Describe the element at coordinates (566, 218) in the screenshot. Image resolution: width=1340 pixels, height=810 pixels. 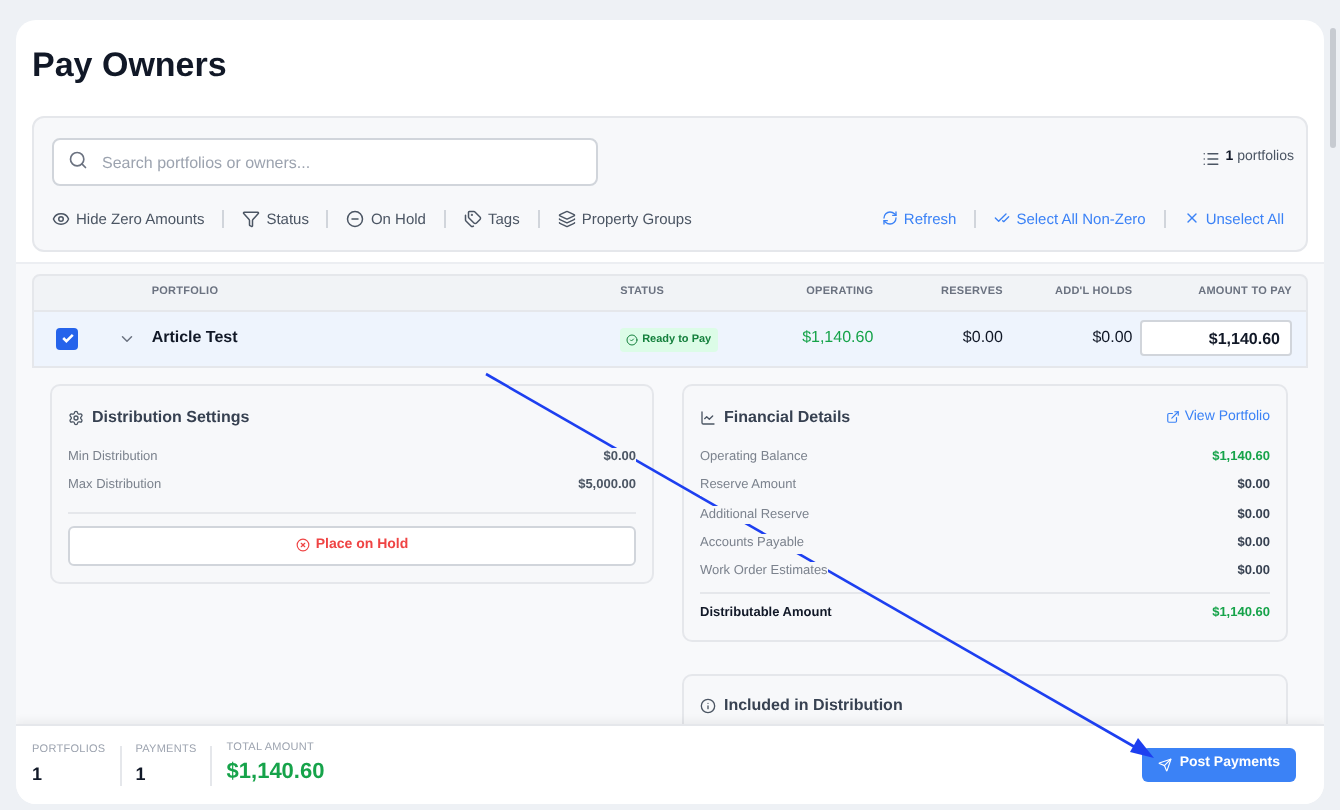
I see `layers-icon` at that location.